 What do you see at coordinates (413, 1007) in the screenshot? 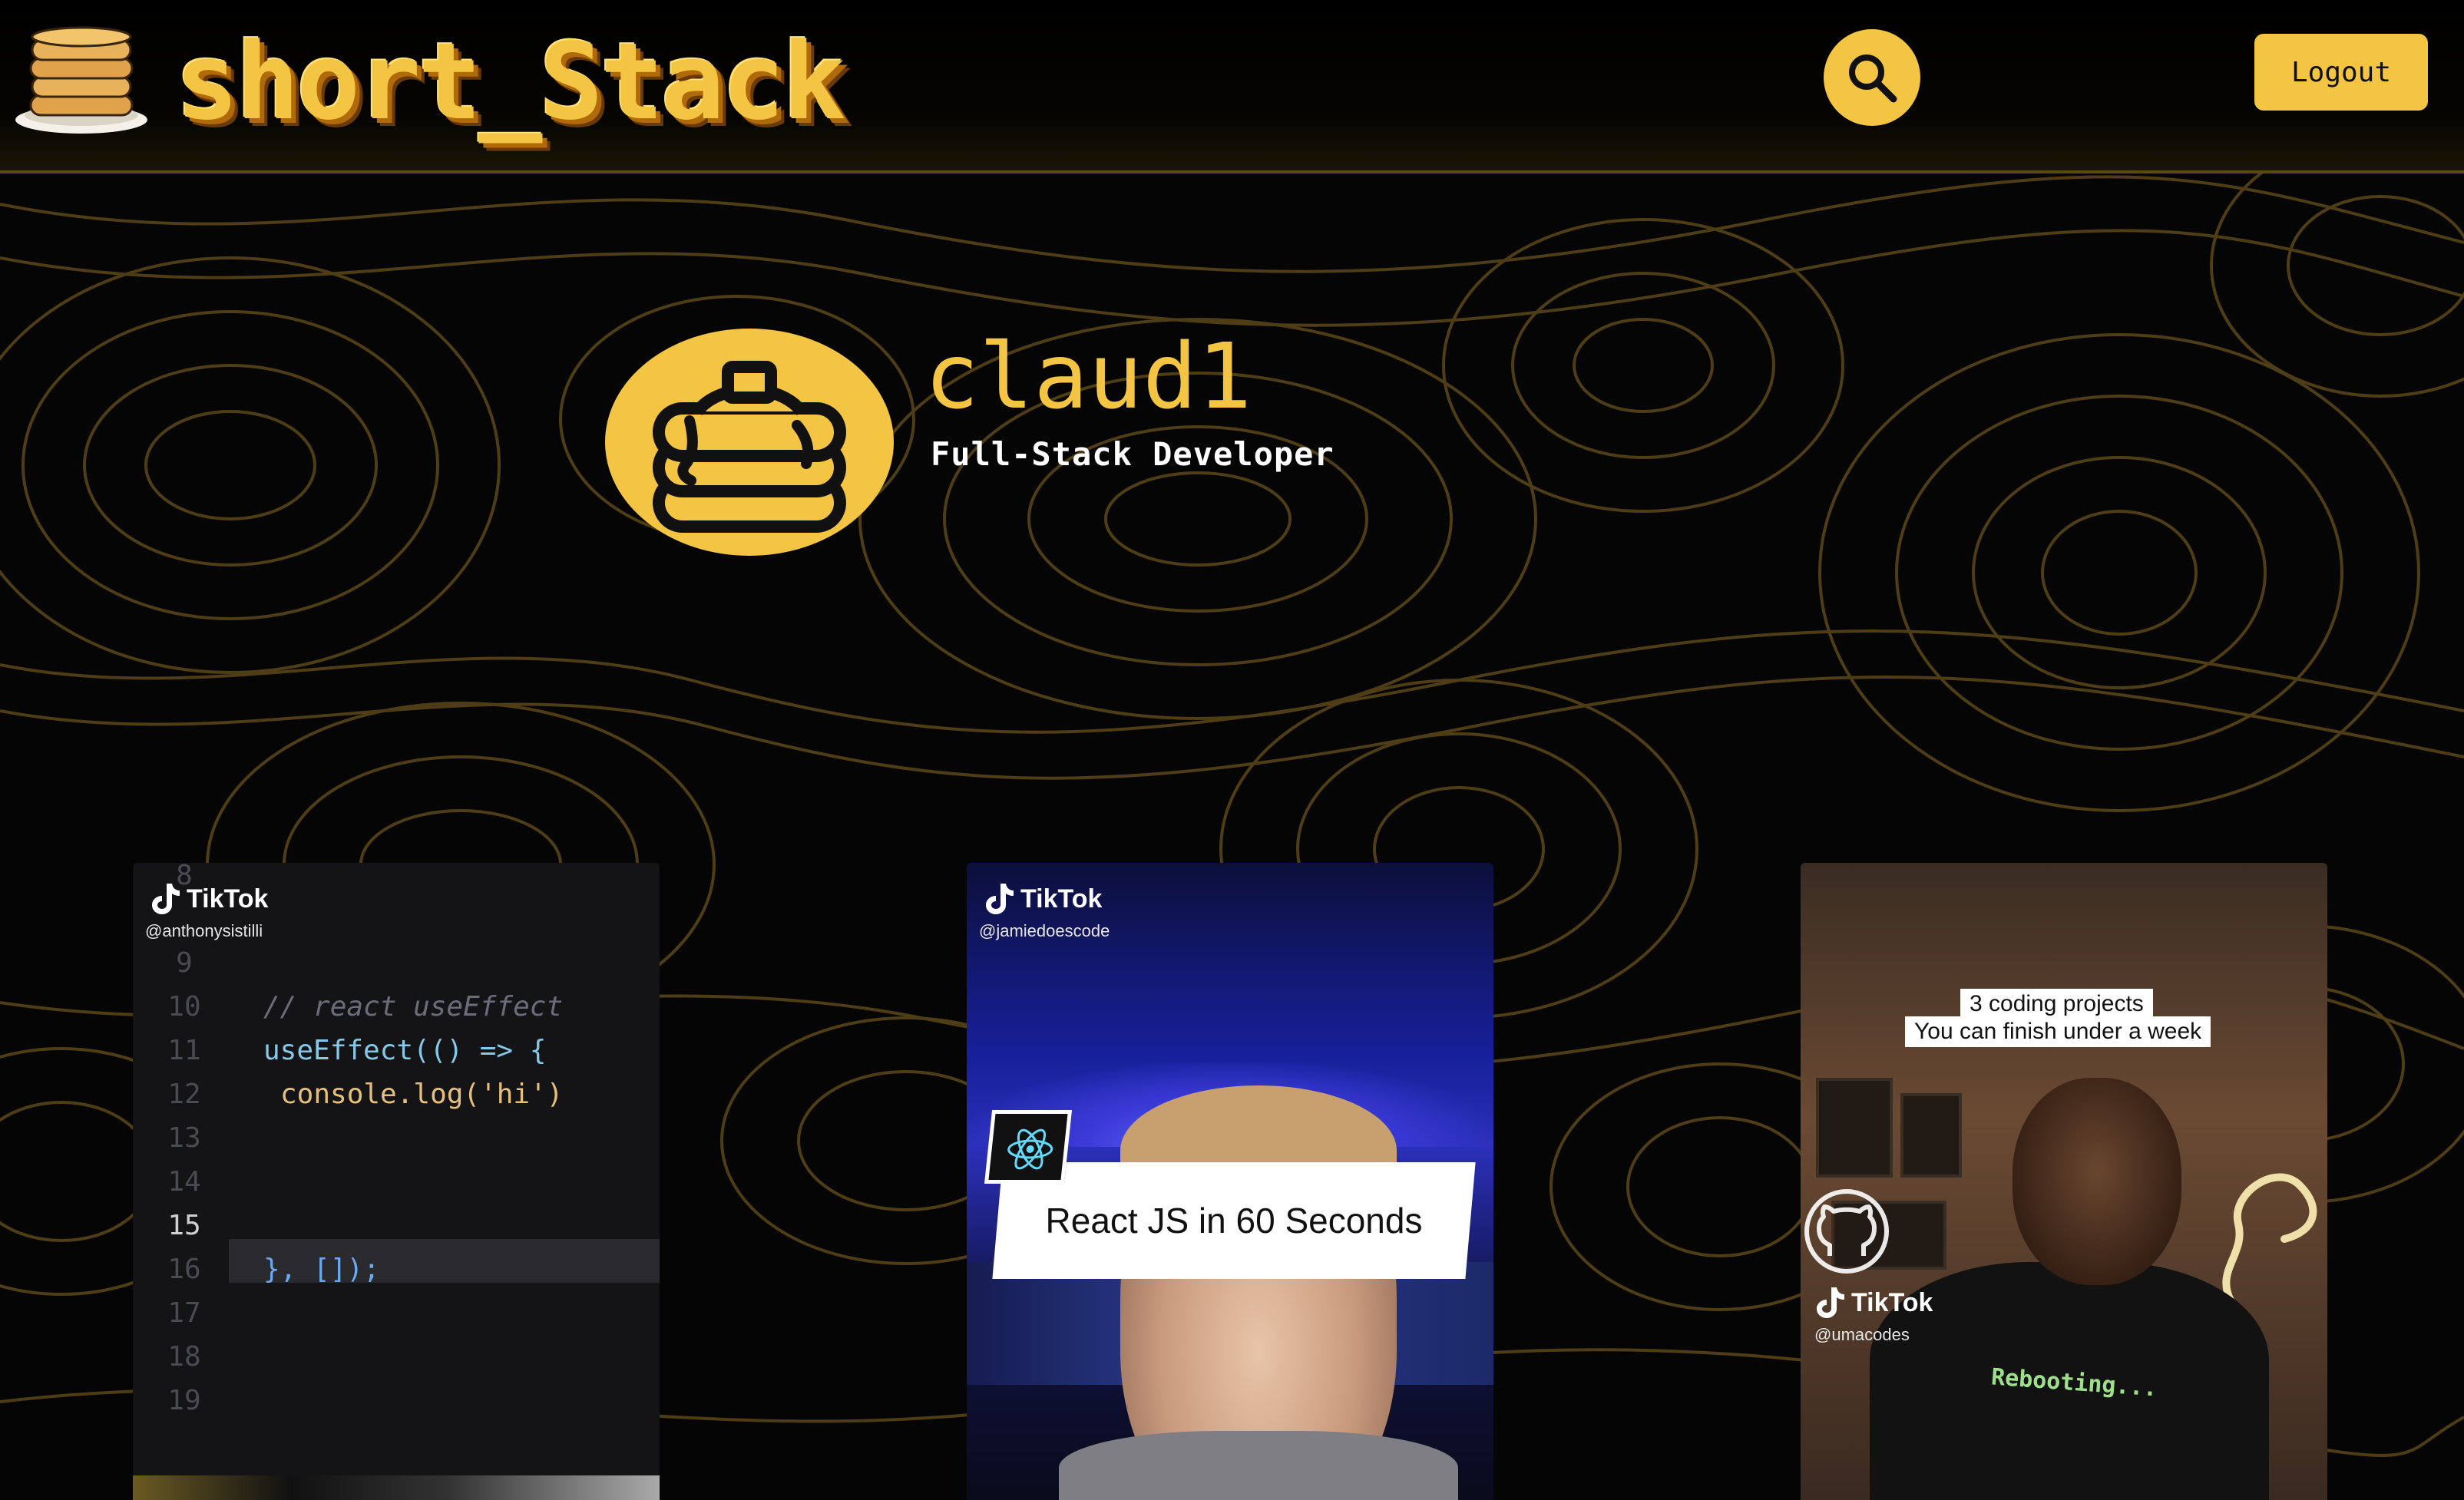
I see `code-comment: // react useEffect` at bounding box center [413, 1007].